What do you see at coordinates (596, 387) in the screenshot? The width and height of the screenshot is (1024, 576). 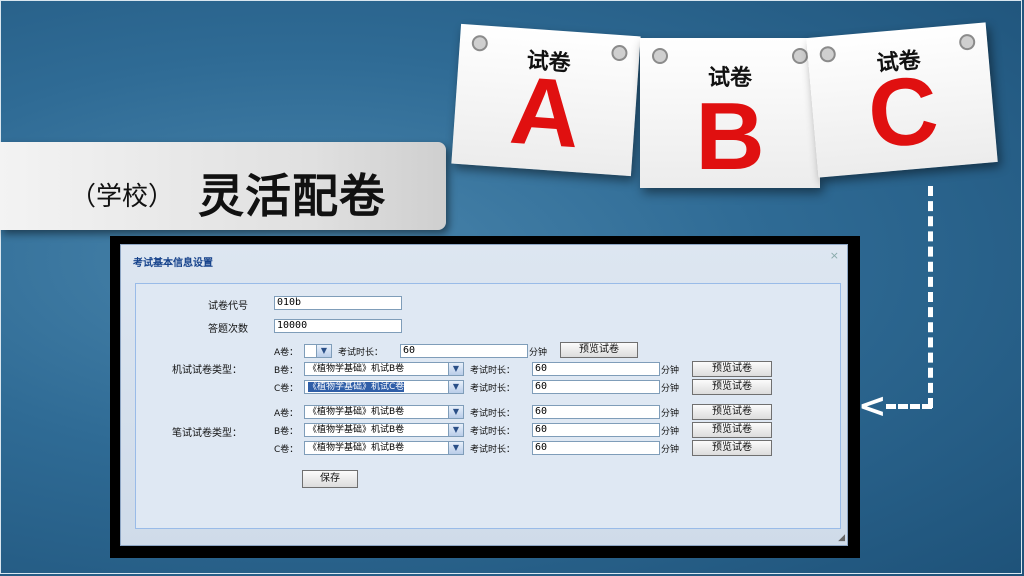 I see `machine-c-time-input: 60` at bounding box center [596, 387].